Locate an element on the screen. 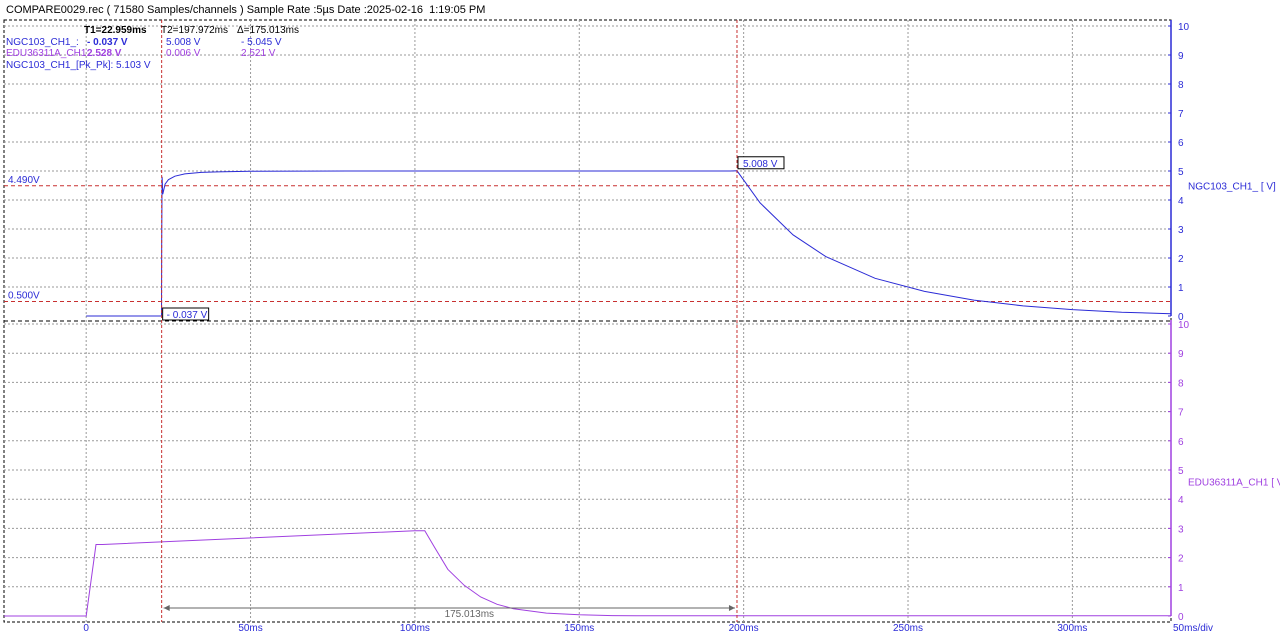 This screenshot has height=632, width=1280. cursor-row-t1: 2.528 V is located at coordinates (104, 53).